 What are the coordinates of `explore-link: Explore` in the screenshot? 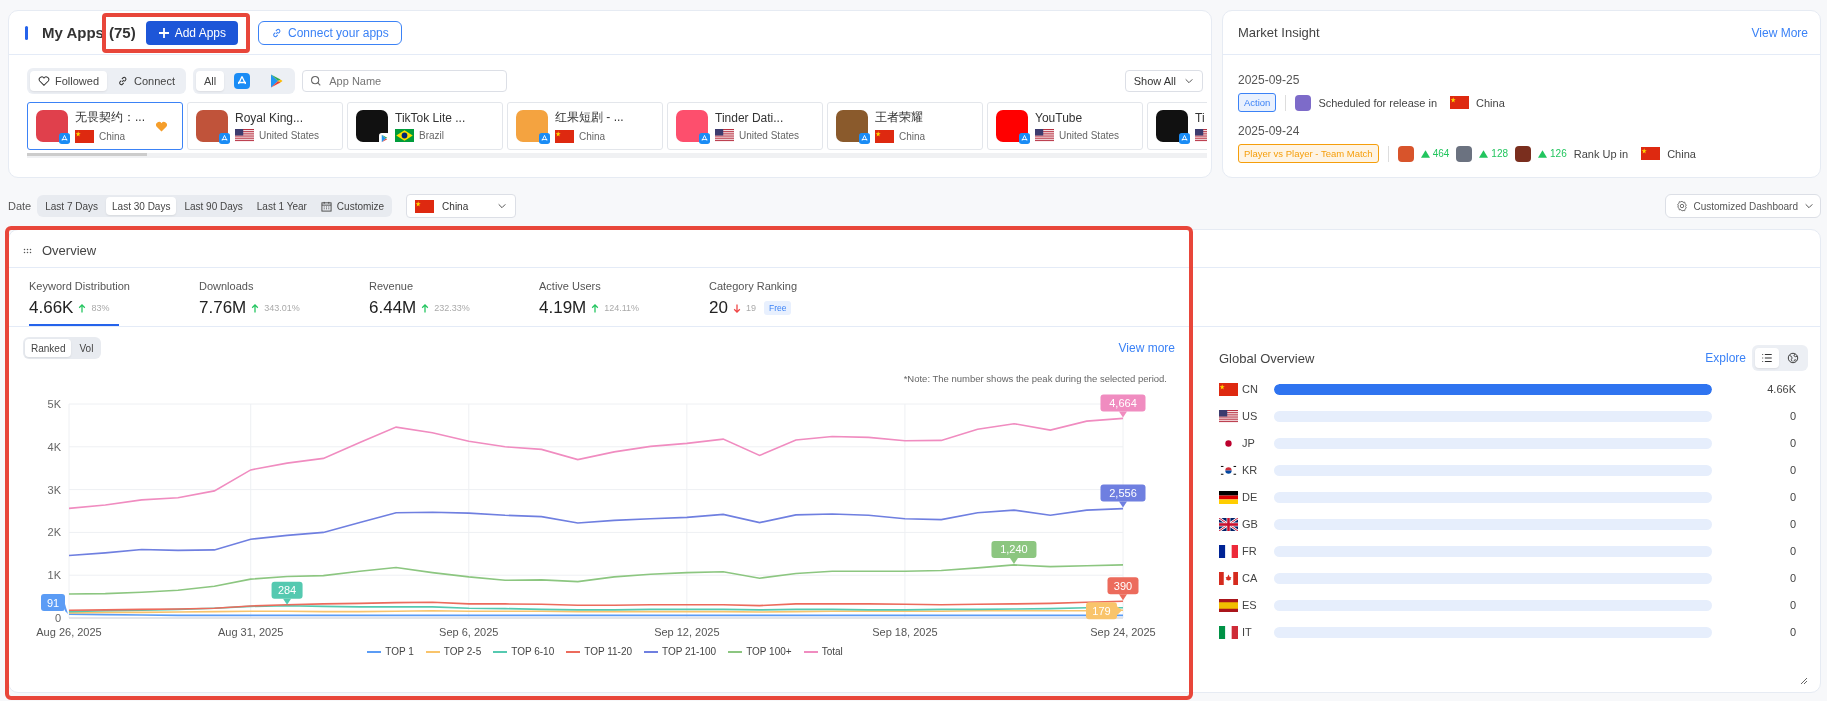 It's located at (1725, 358).